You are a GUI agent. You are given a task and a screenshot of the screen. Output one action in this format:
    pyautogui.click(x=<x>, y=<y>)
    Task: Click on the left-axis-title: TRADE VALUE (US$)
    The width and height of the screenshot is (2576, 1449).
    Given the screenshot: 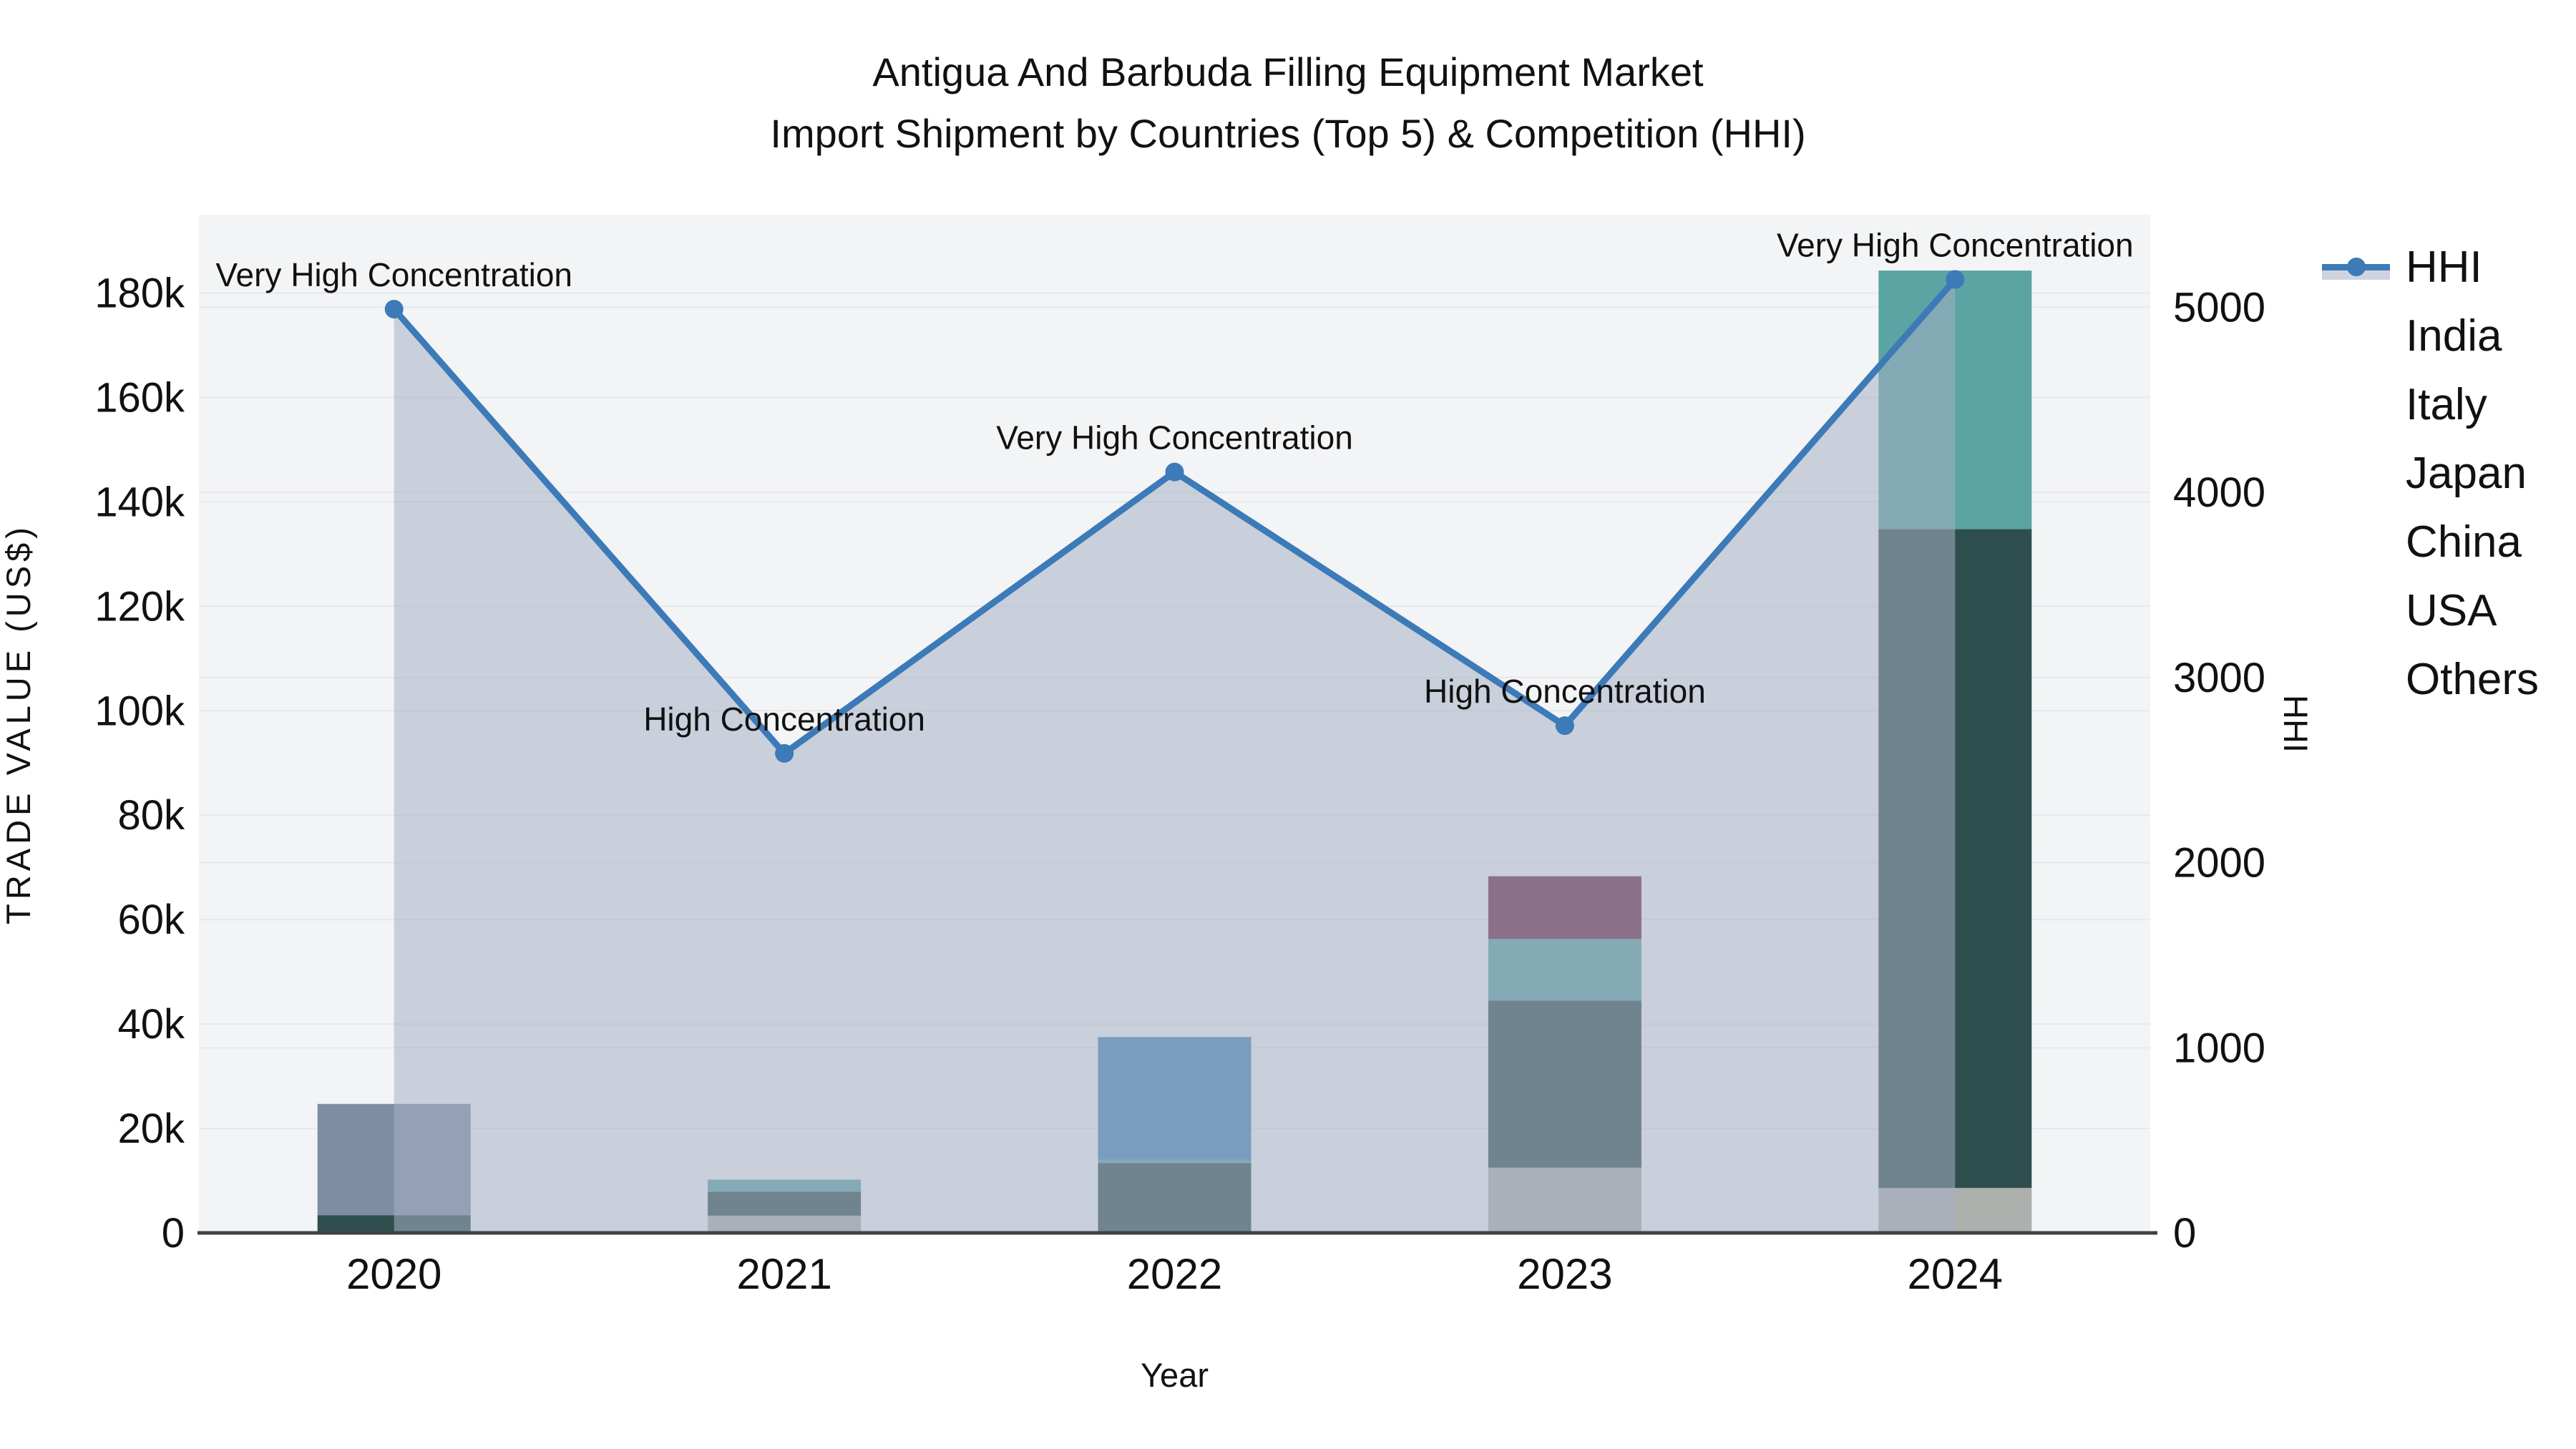 What is the action you would take?
    pyautogui.click(x=18, y=723)
    